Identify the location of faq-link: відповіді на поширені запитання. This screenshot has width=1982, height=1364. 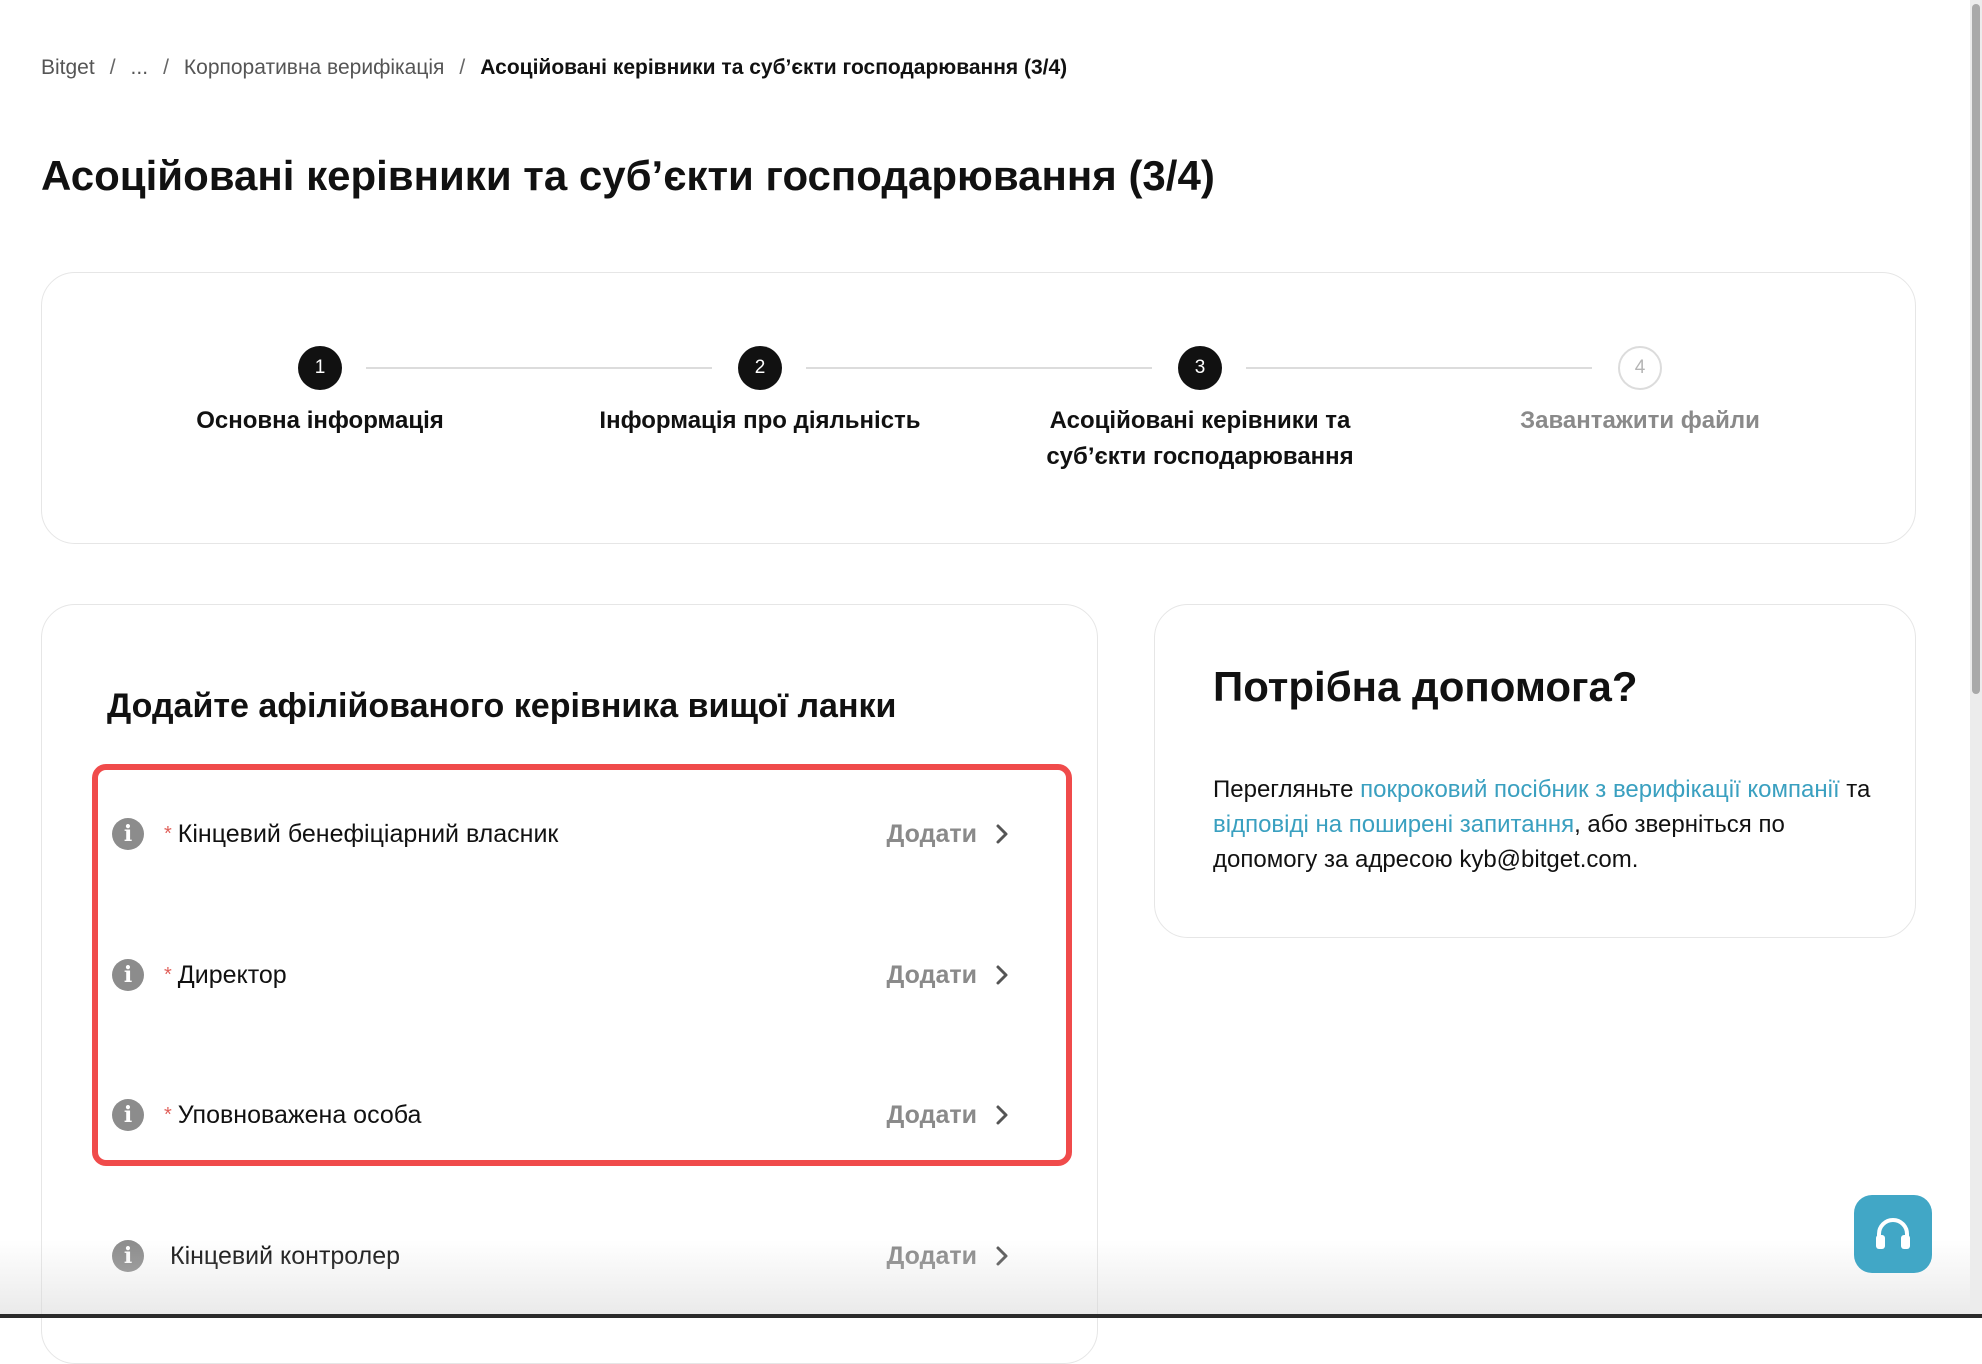
(1393, 824).